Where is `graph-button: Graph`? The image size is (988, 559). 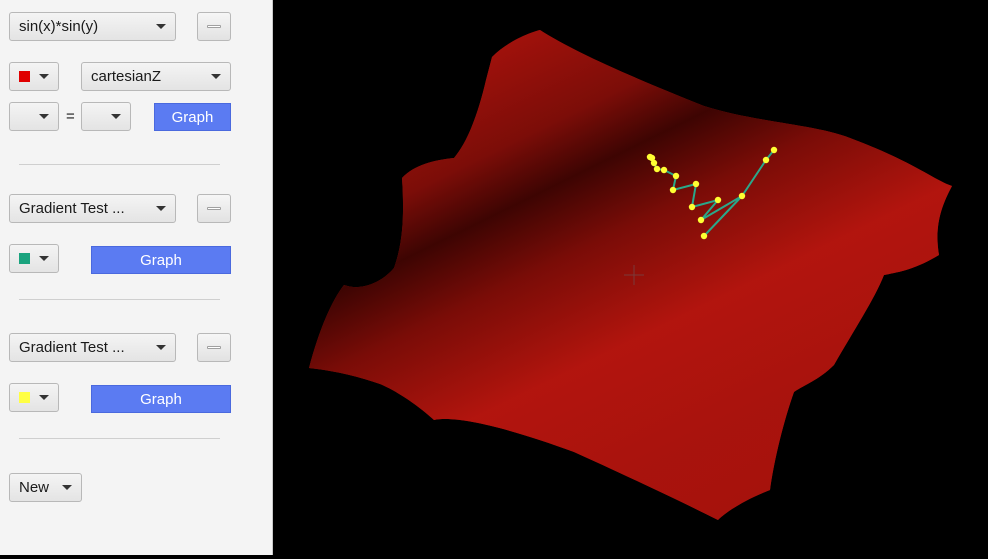 graph-button: Graph is located at coordinates (192, 117).